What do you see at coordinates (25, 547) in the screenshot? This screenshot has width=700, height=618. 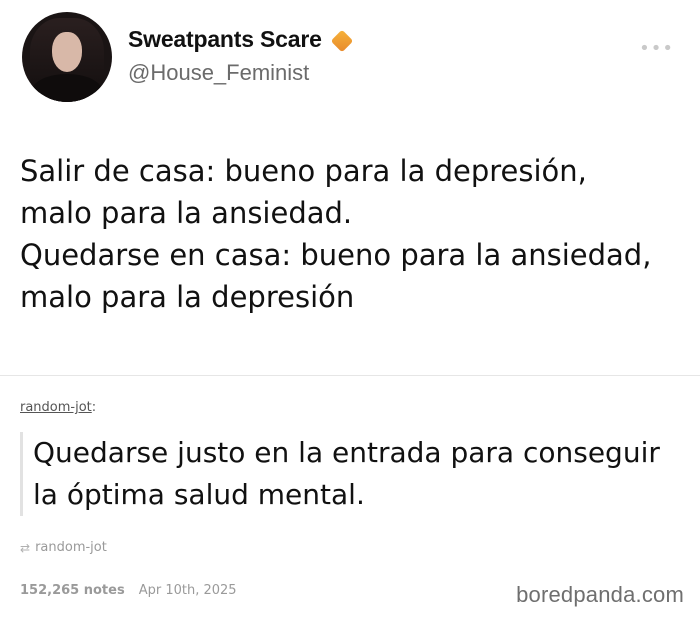 I see `reblog-icon: ⇄` at bounding box center [25, 547].